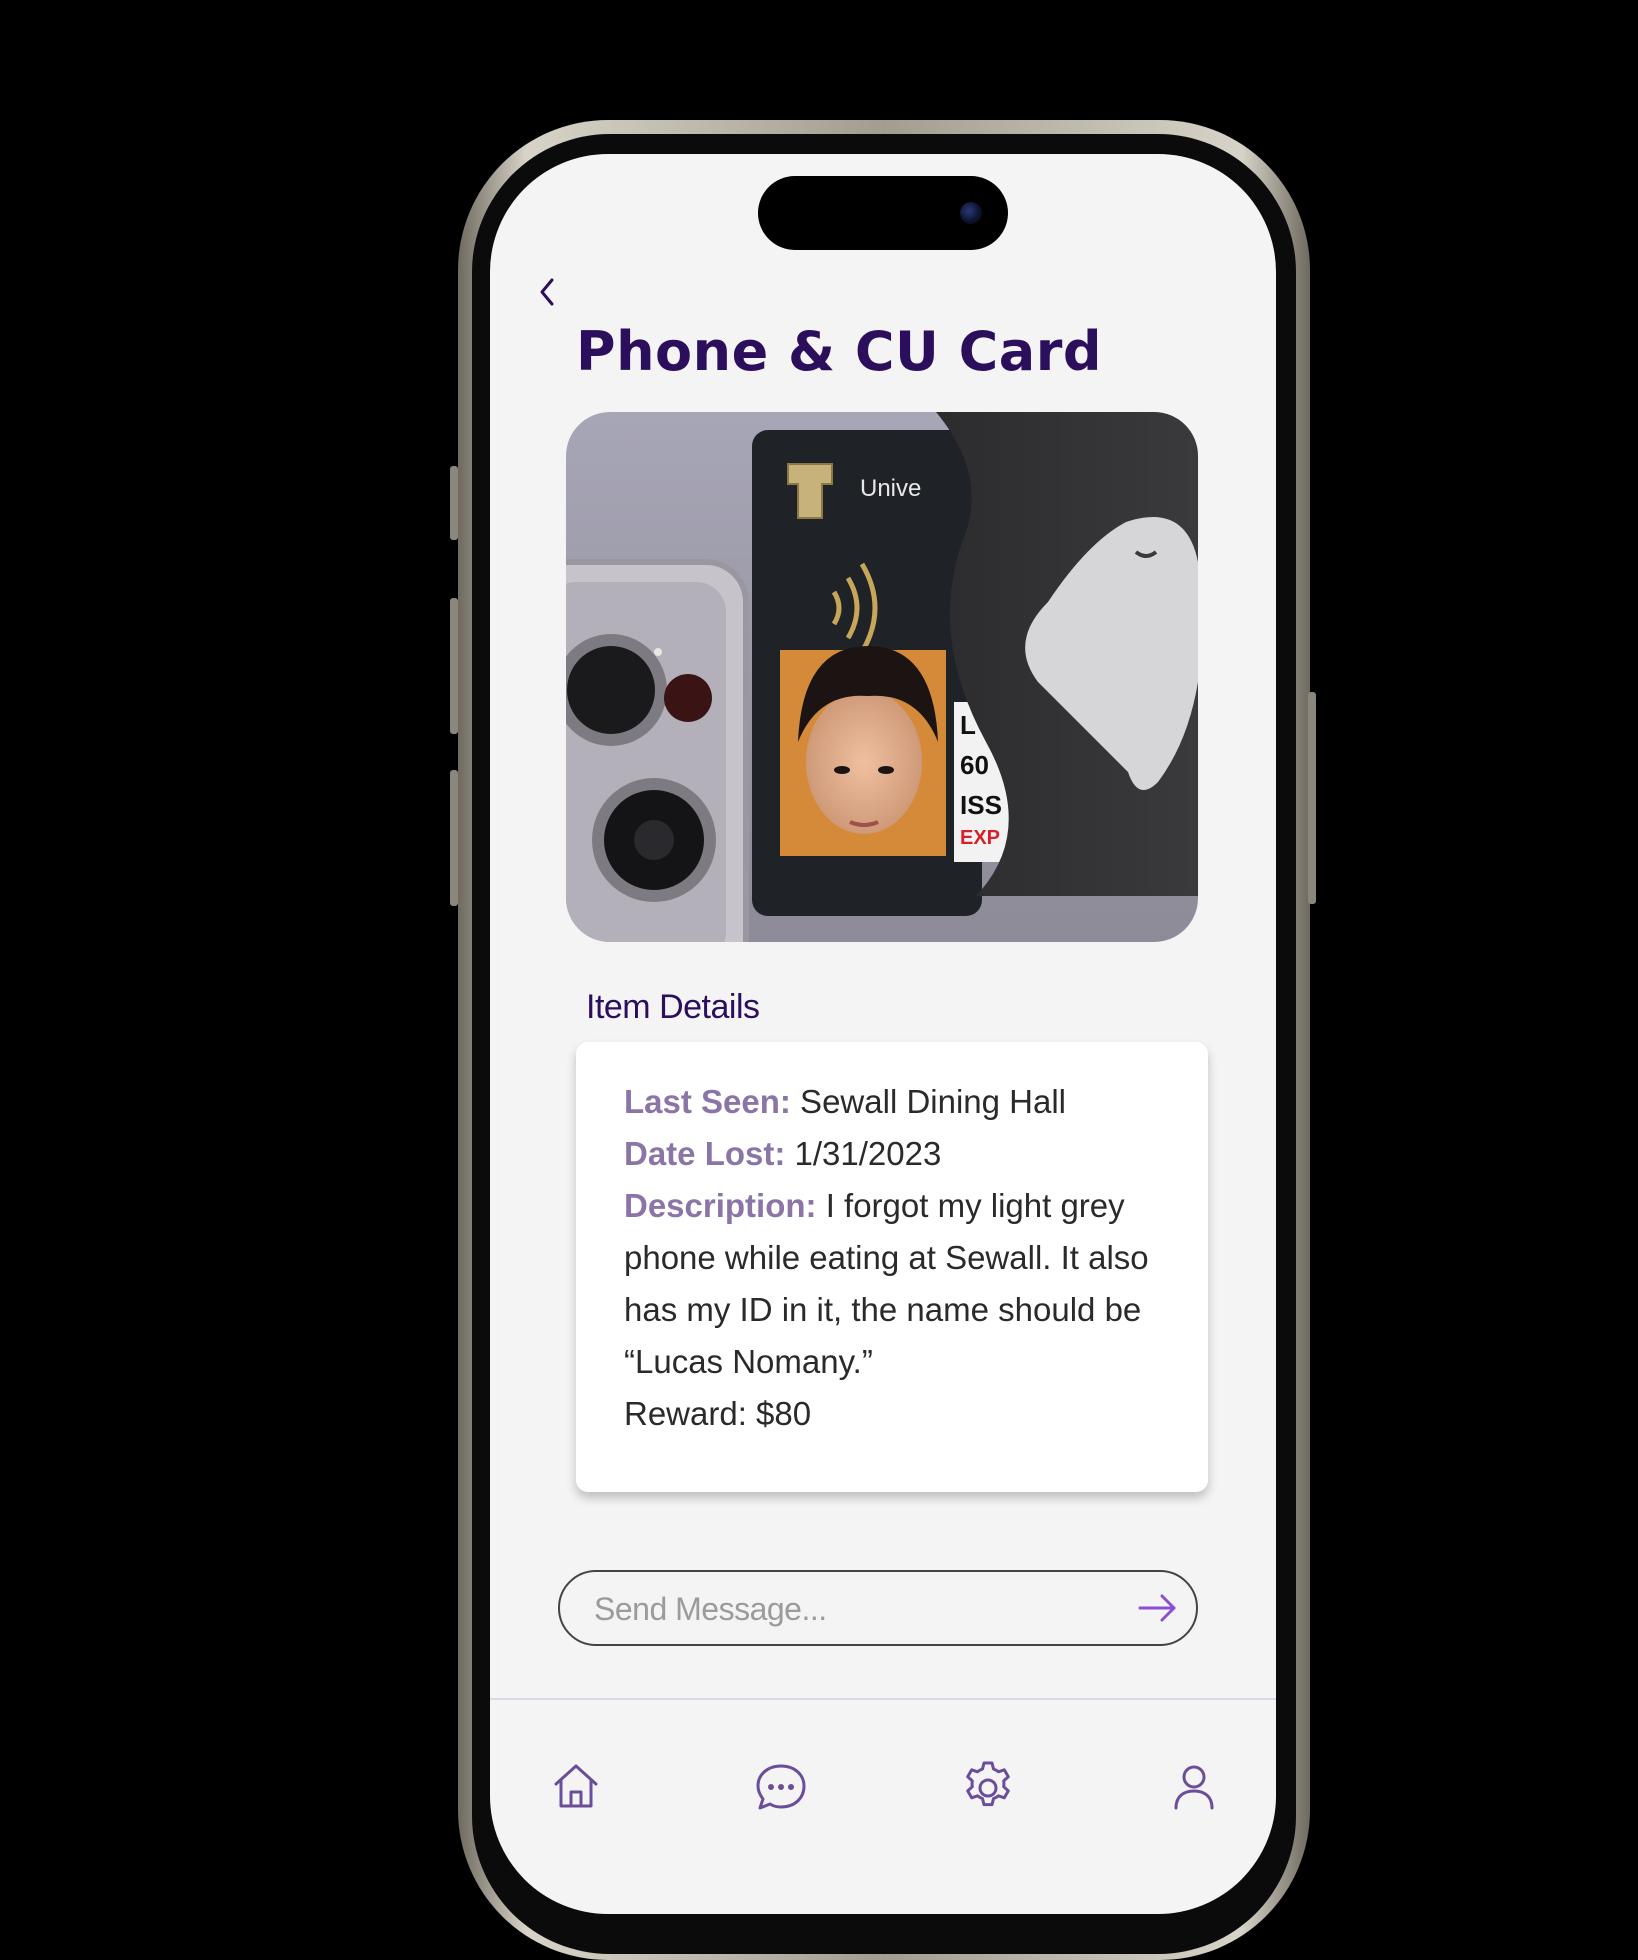 Image resolution: width=1638 pixels, height=1960 pixels. I want to click on settings-icon, so click(988, 1784).